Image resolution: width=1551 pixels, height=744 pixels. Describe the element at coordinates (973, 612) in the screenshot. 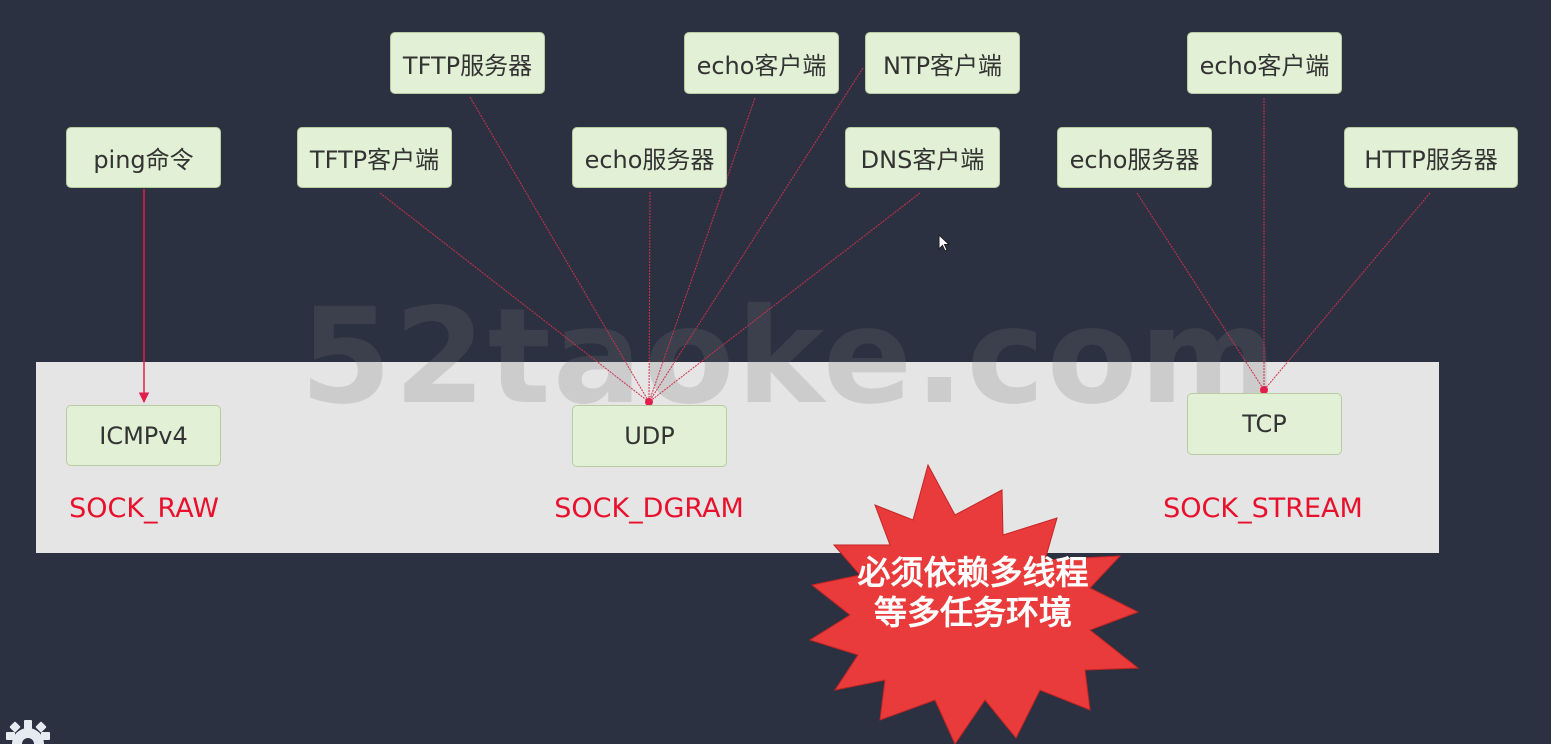

I see `callout-line-2: 等多任务环境` at that location.